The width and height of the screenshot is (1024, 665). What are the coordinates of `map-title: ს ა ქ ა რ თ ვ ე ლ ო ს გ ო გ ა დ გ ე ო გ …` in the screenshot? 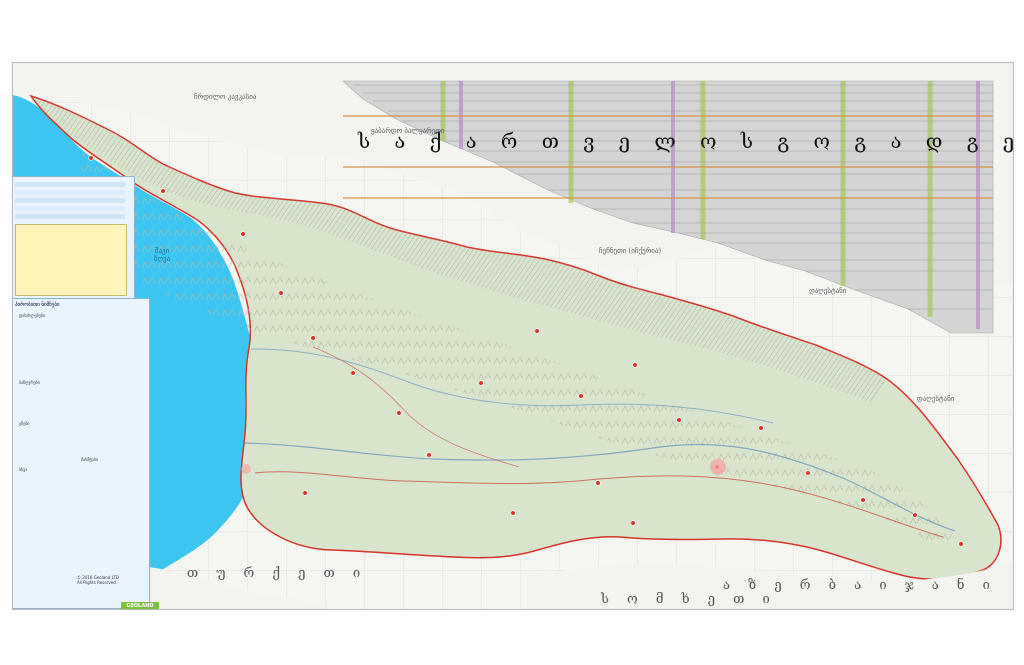 It's located at (685, 141).